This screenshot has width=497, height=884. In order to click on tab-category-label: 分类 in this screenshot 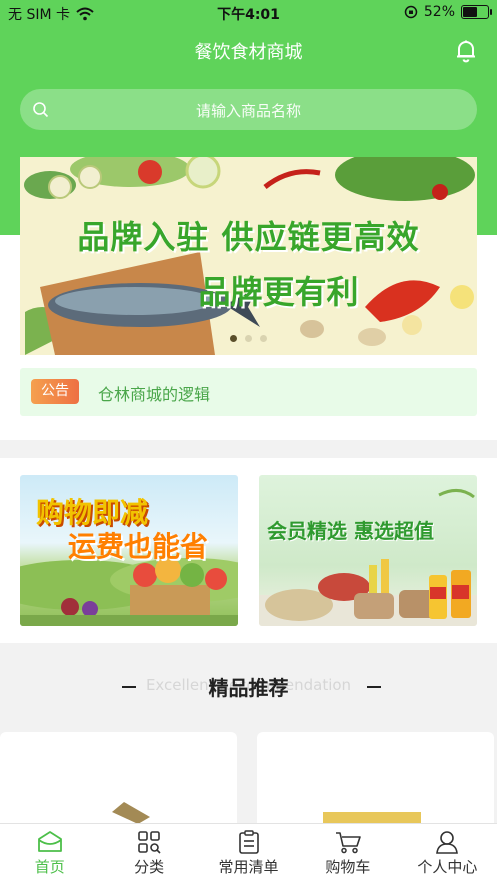, I will do `click(149, 867)`.